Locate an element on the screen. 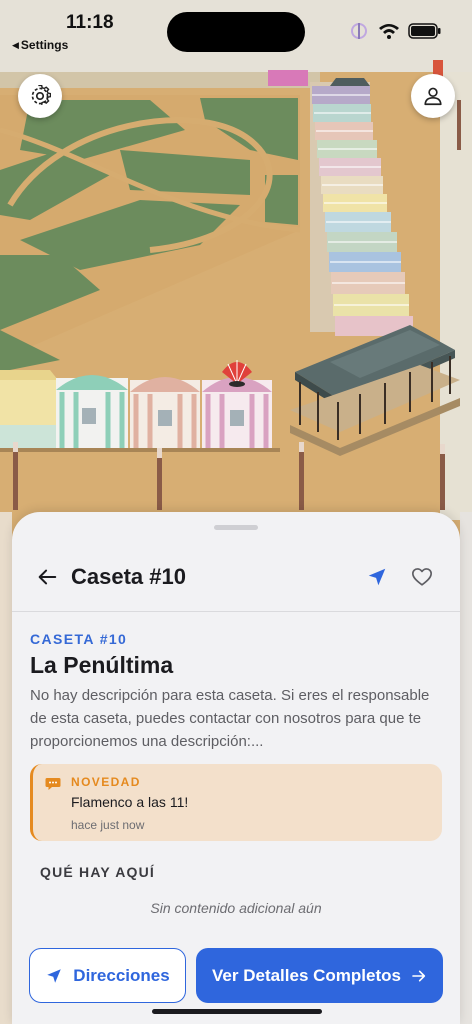 The image size is (472, 1024). sheet-grabber is located at coordinates (236, 527).